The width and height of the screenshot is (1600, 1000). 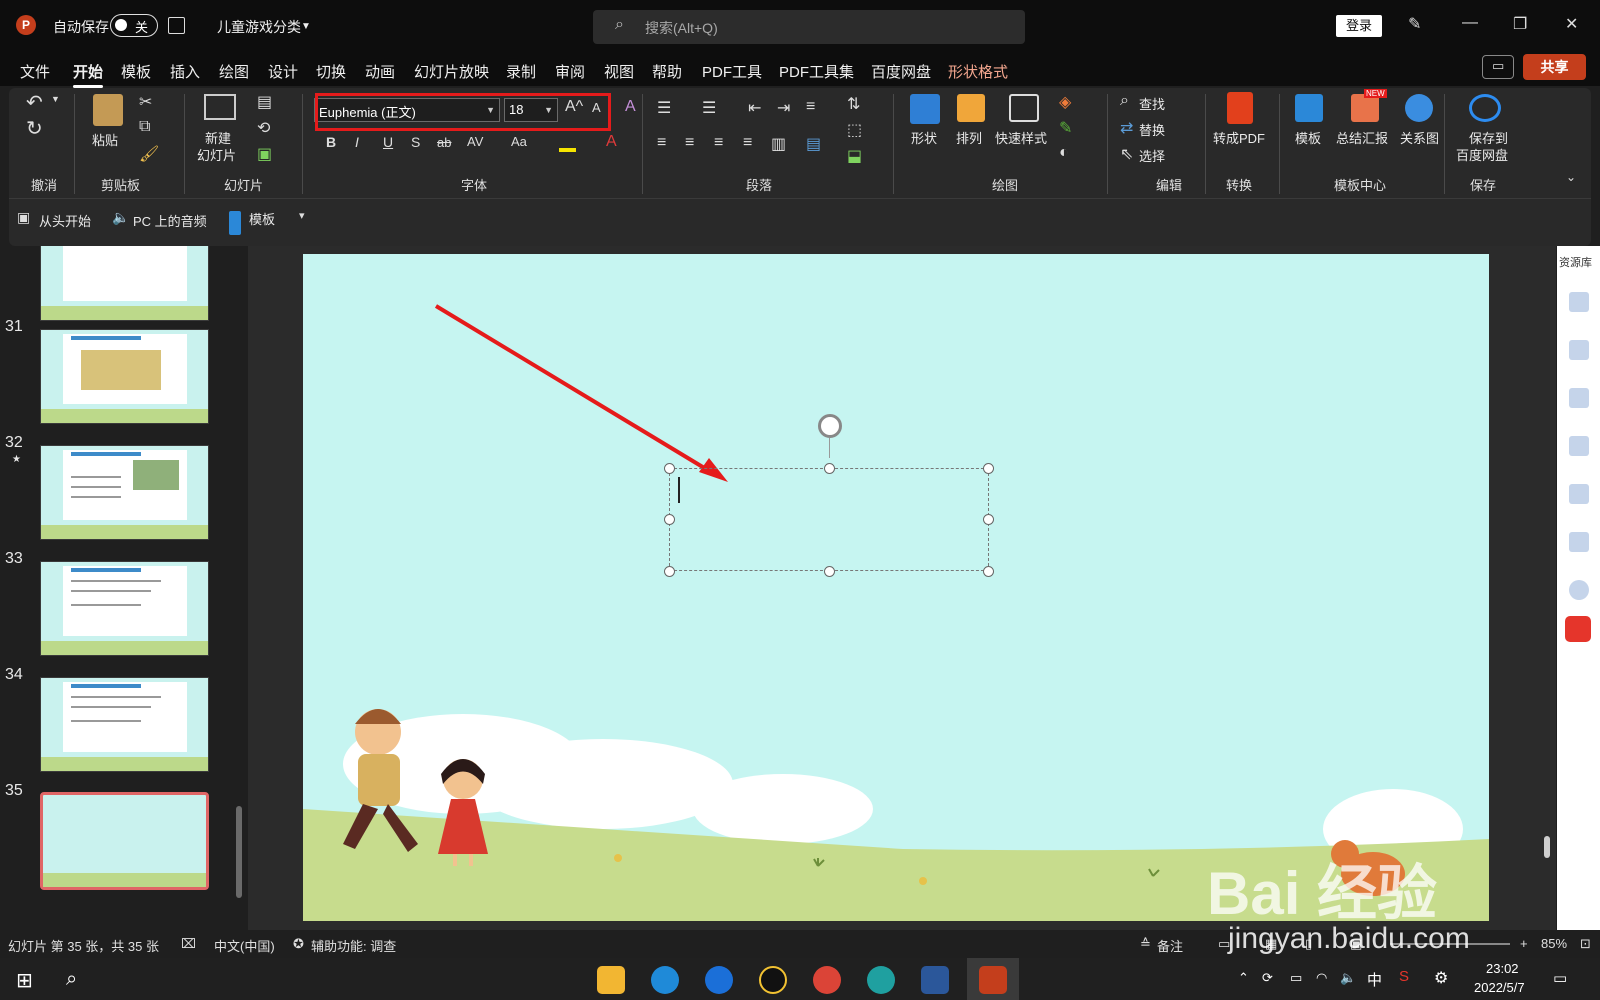 What do you see at coordinates (1414, 24) in the screenshot?
I see `pen-icon: ✎` at bounding box center [1414, 24].